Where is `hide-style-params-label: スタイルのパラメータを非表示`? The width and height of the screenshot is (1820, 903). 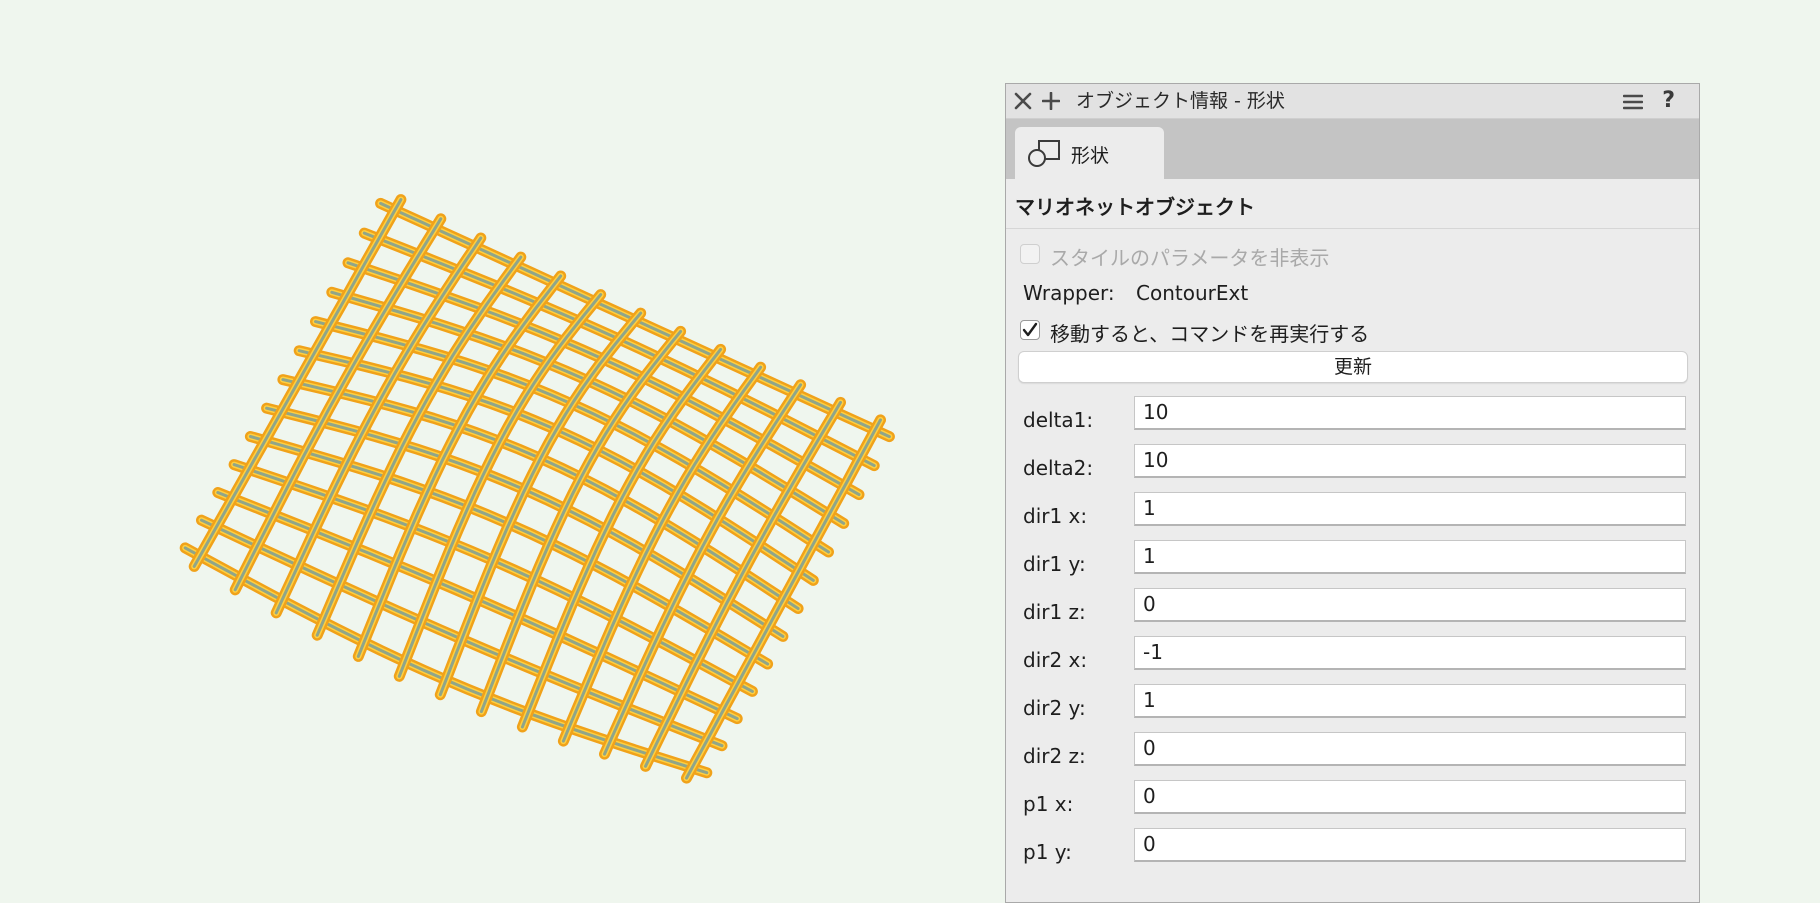 hide-style-params-label: スタイルのパラメータを非表示 is located at coordinates (1190, 258).